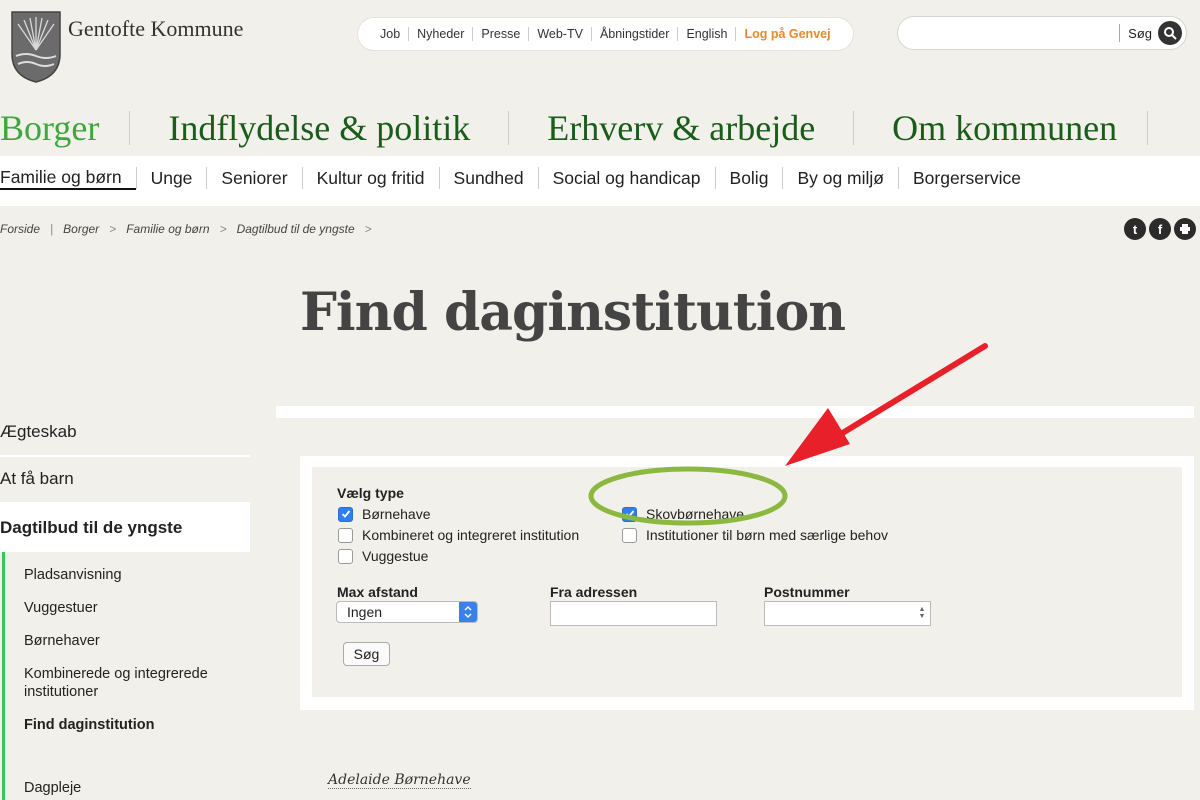  Describe the element at coordinates (634, 34) in the screenshot. I see `utility-link-aabningstider: Åbningstider` at that location.